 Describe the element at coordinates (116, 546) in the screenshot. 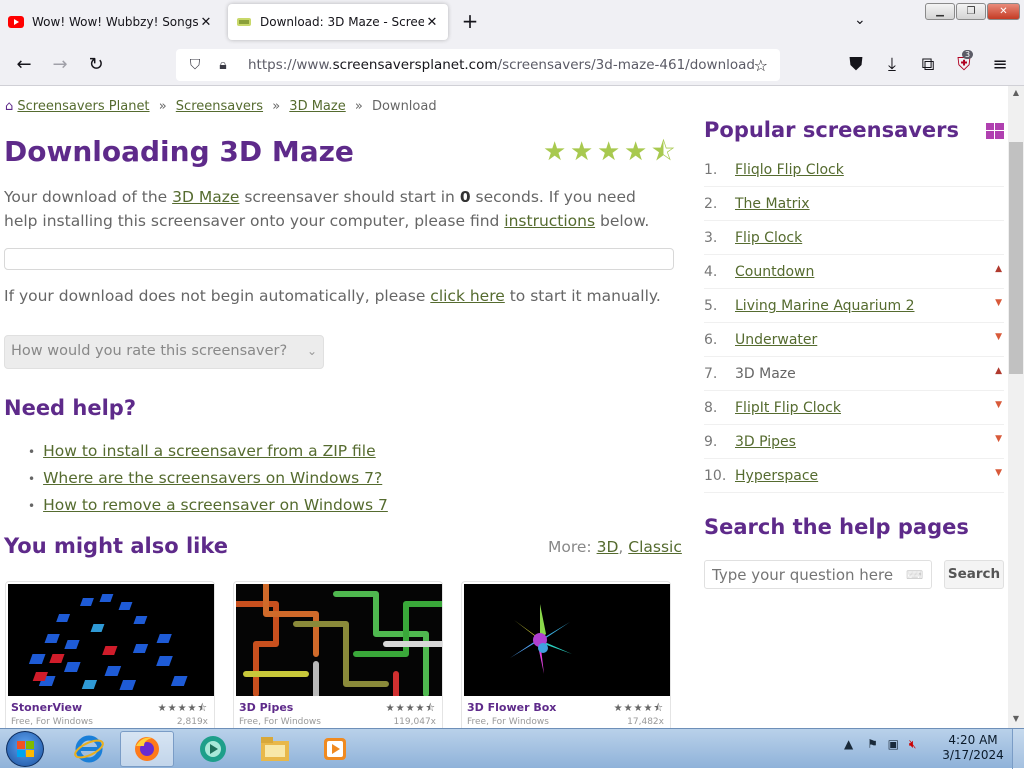

I see `you-might-also-like-heading: You might also like` at that location.